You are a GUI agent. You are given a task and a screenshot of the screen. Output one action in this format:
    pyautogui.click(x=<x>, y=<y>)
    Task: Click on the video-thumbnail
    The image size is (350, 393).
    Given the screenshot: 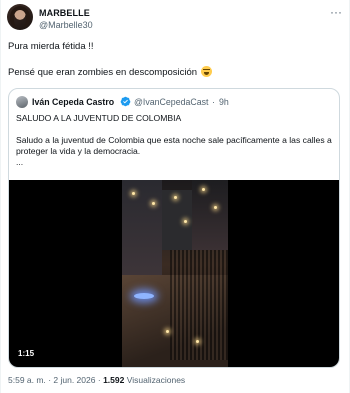 What is the action you would take?
    pyautogui.click(x=175, y=273)
    